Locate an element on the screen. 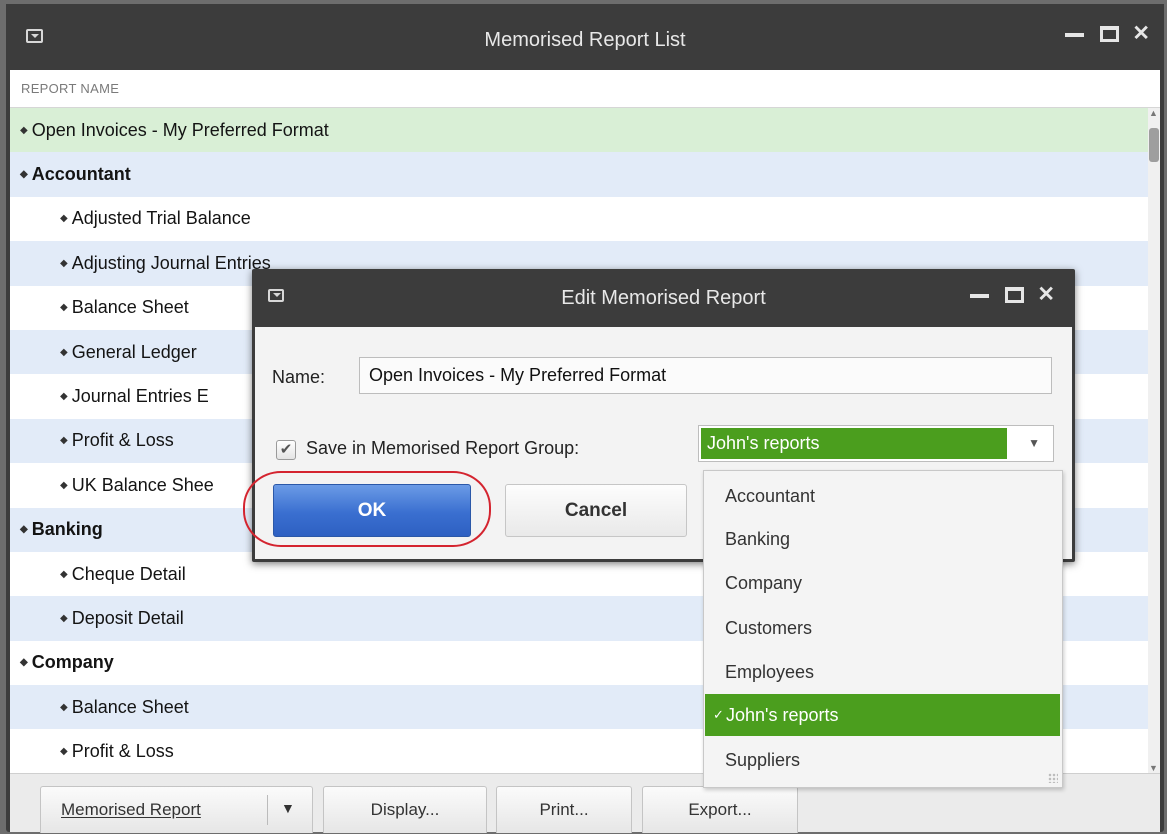  report-row-label: Journal Entries E is located at coordinates (140, 396).